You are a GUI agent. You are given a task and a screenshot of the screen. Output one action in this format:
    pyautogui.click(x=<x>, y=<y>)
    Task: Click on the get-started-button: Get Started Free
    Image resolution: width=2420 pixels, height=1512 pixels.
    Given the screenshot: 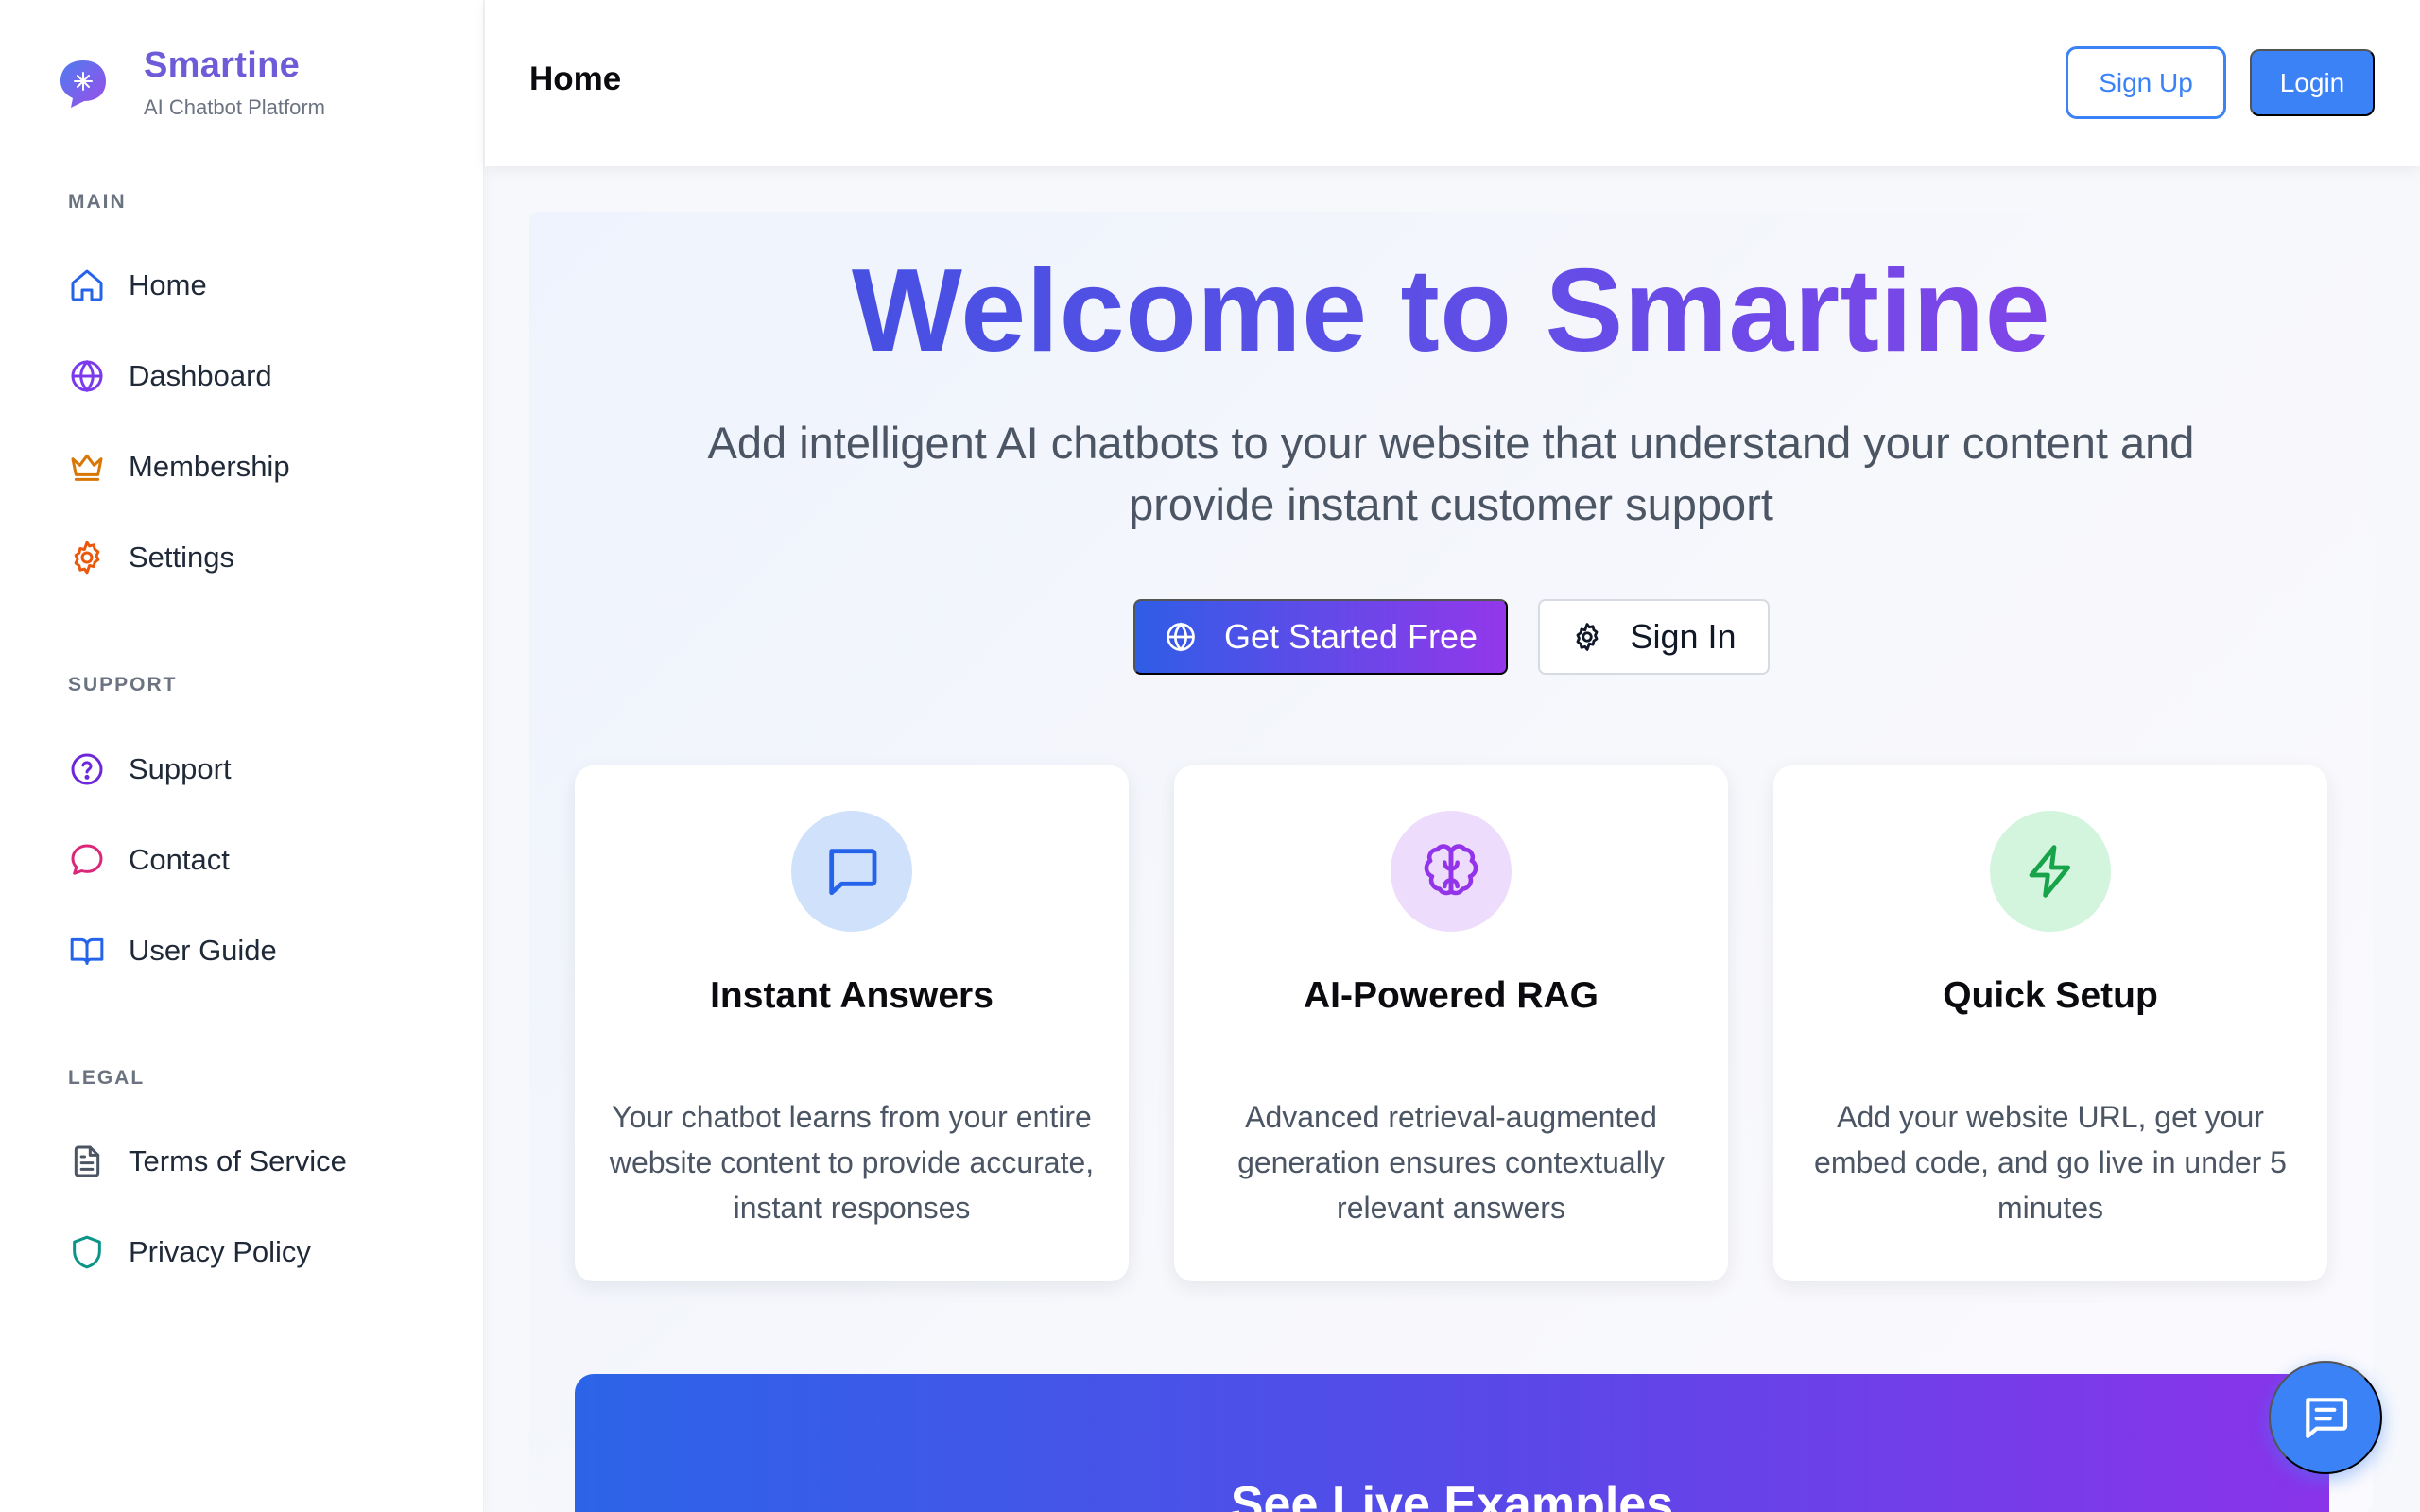 What is the action you would take?
    pyautogui.click(x=1320, y=637)
    